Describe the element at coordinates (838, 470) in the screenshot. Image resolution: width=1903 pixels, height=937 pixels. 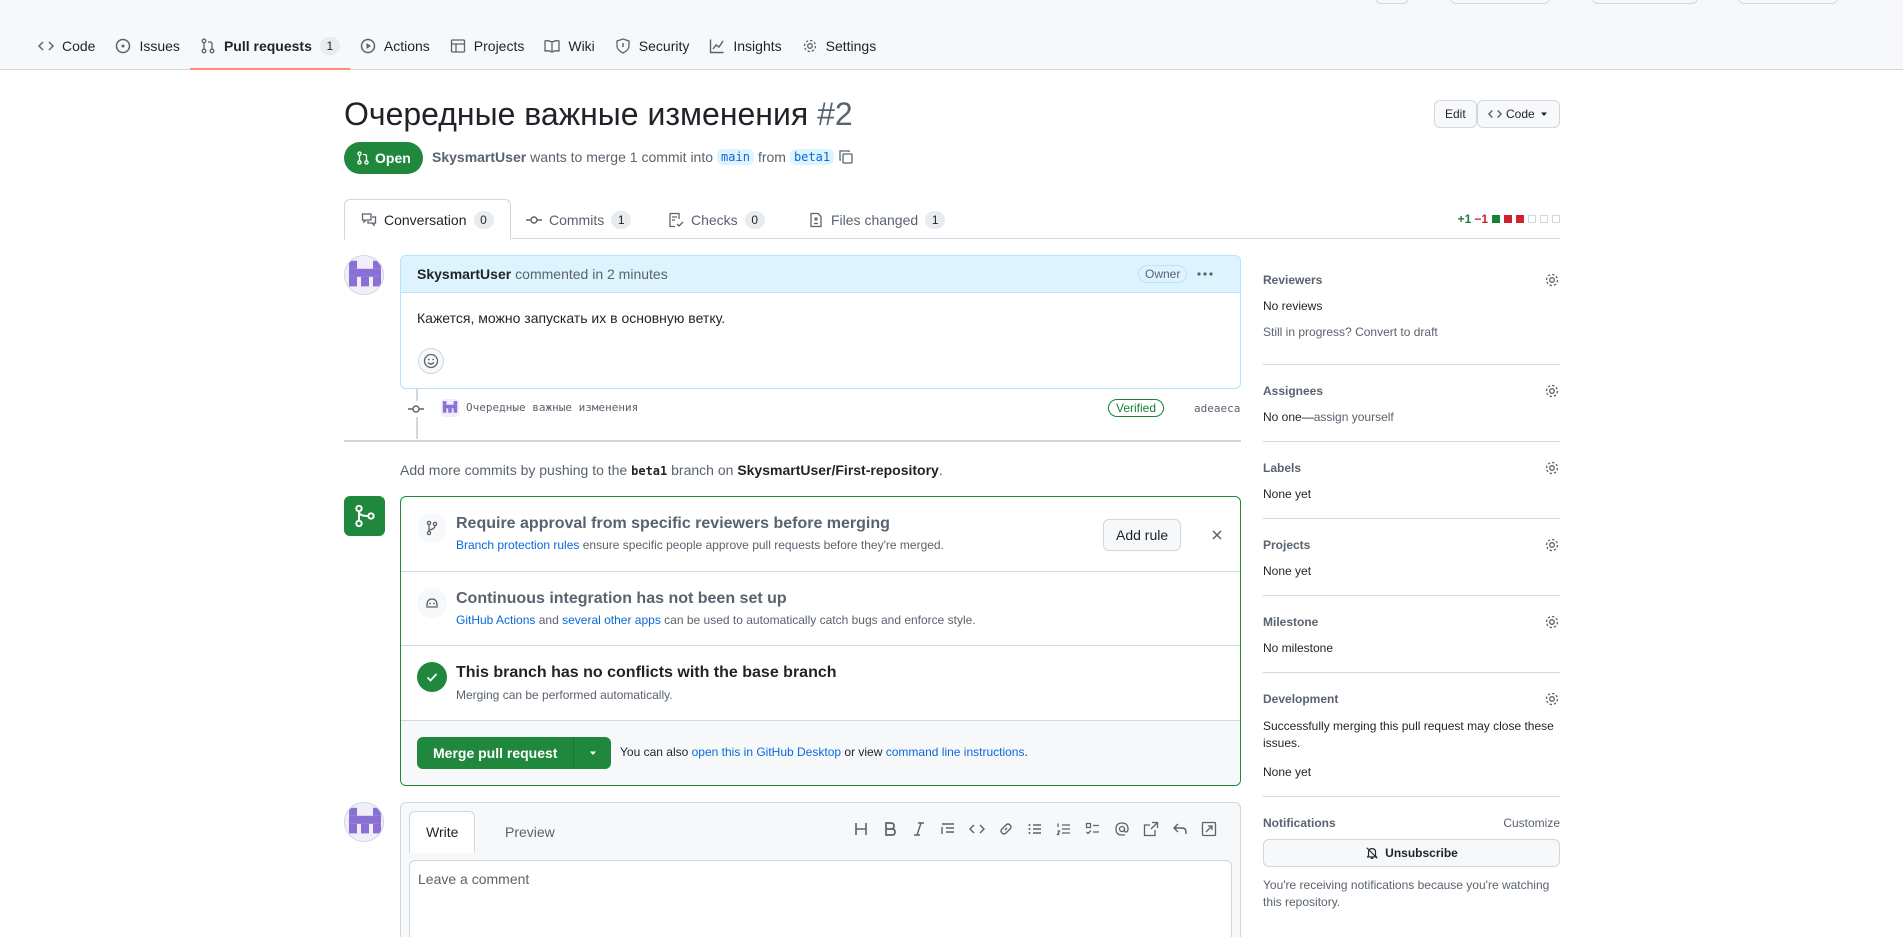
I see `repo-link: SkysmartUser/First-repository` at that location.